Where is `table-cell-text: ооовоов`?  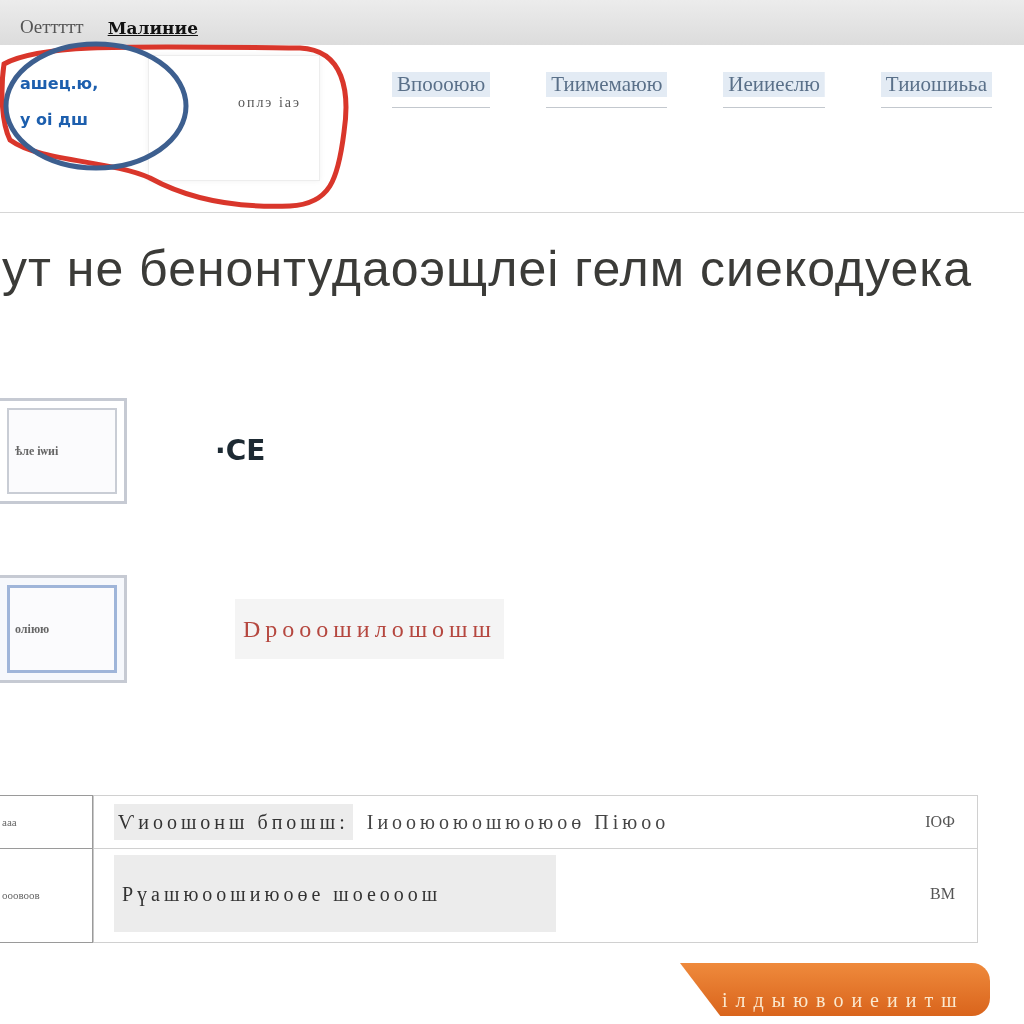
table-cell-text: ооовоов is located at coordinates (21, 896).